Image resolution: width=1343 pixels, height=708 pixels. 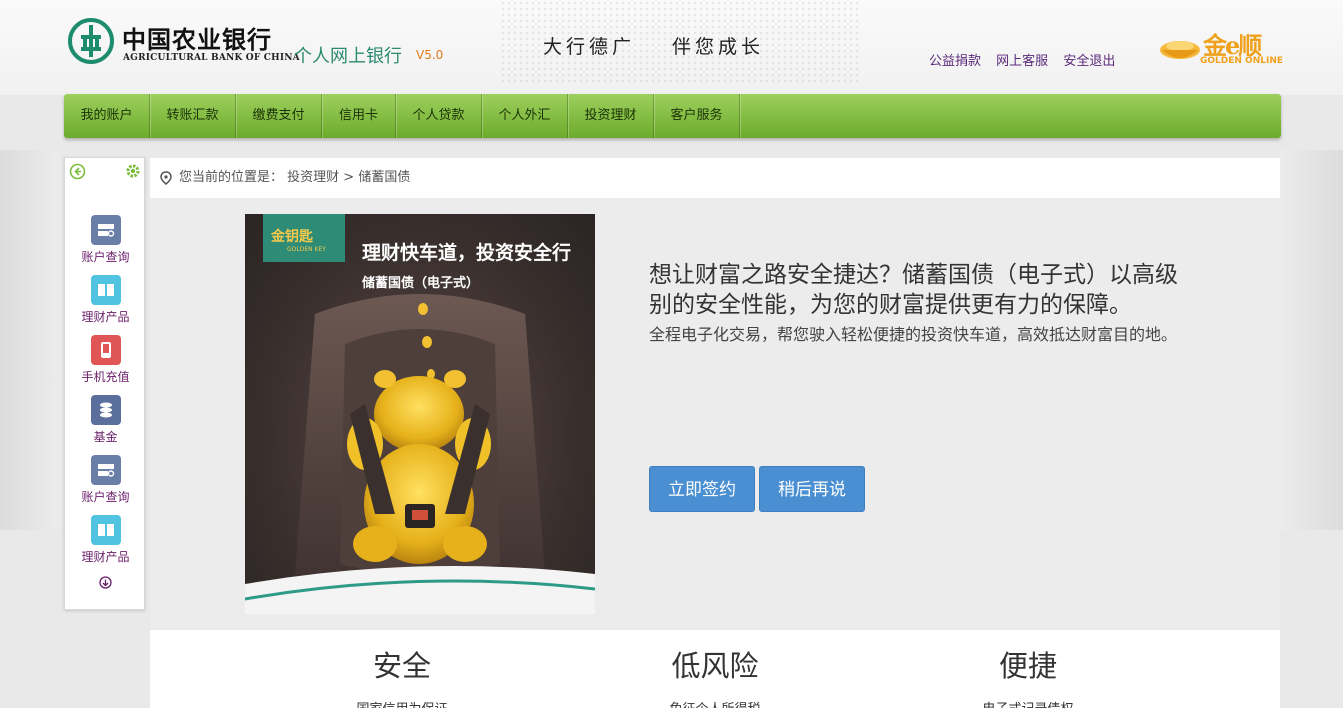 I want to click on scroll-down-icon, so click(x=105, y=582).